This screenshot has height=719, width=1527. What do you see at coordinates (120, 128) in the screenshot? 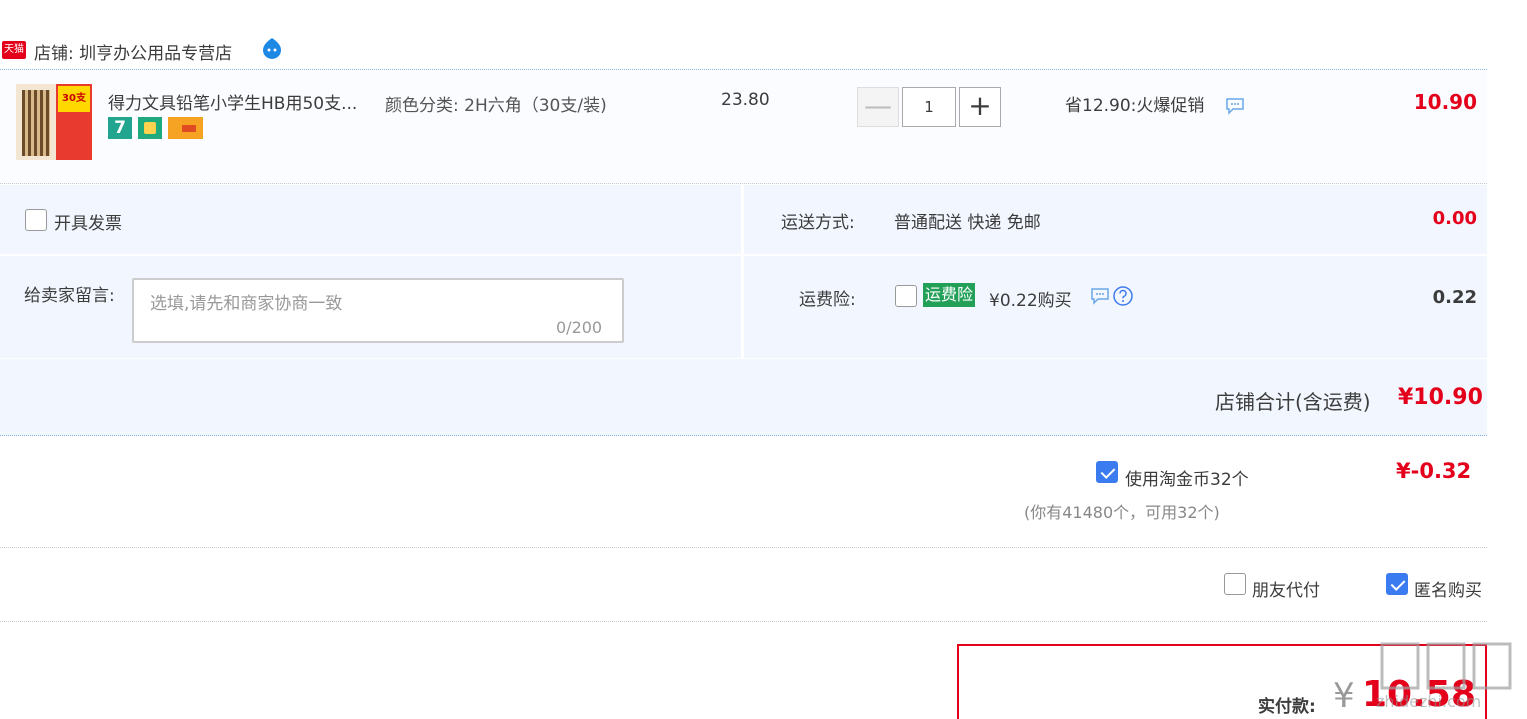
I see `seven-day-return-icon: 7` at bounding box center [120, 128].